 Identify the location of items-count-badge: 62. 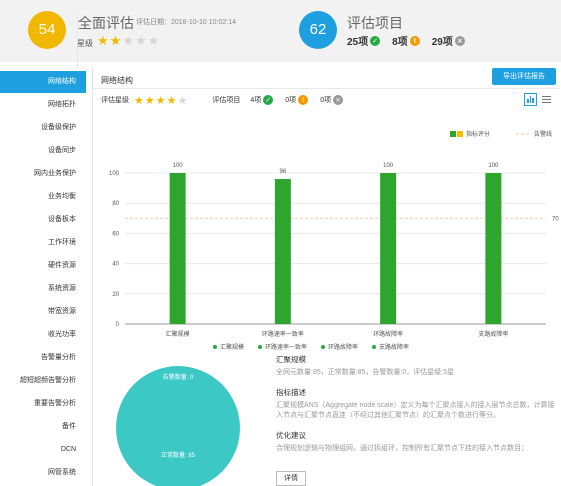
(318, 30).